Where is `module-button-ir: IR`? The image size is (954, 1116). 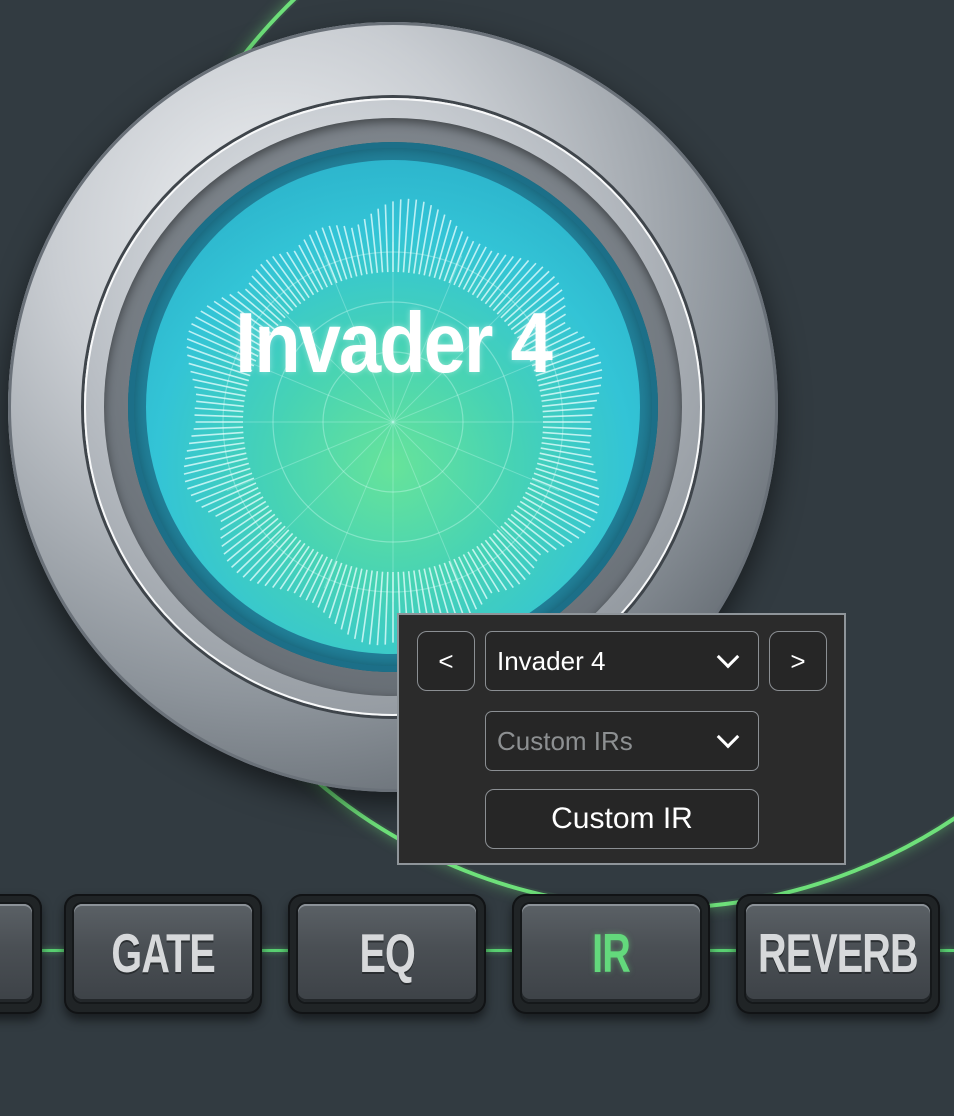 module-button-ir: IR is located at coordinates (611, 954).